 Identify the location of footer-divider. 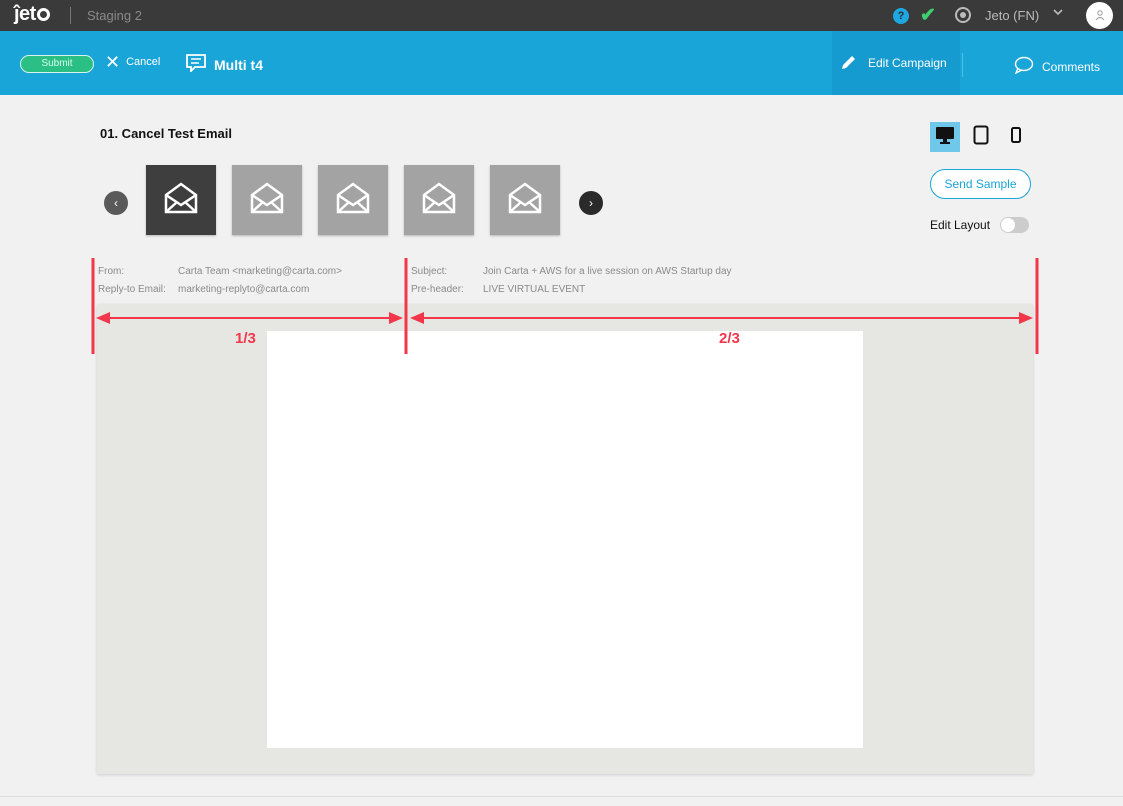
(561, 796).